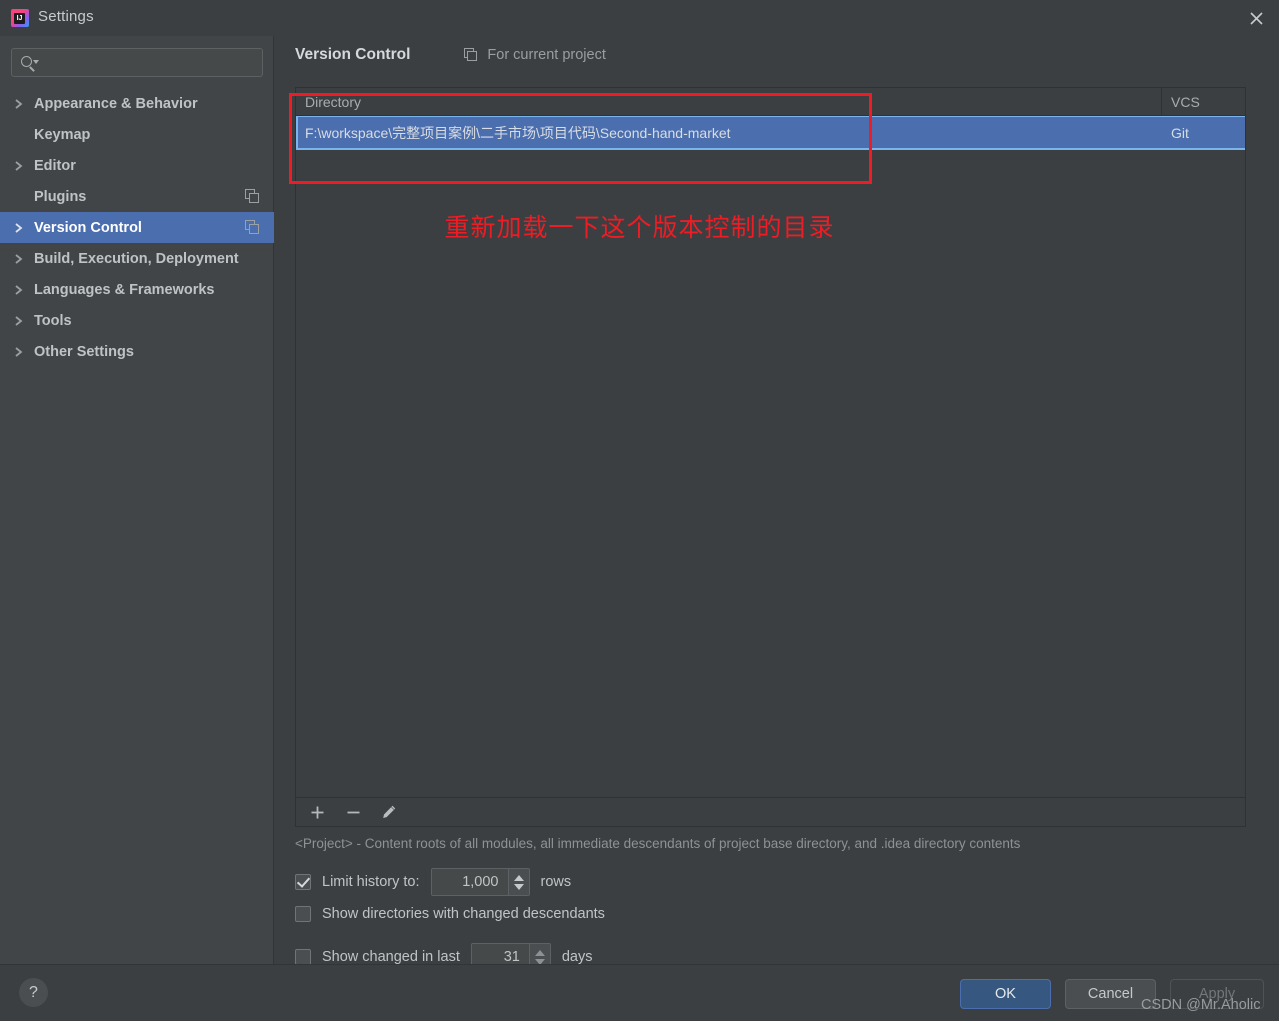 The height and width of the screenshot is (1021, 1279). Describe the element at coordinates (1256, 18) in the screenshot. I see `close-icon` at that location.